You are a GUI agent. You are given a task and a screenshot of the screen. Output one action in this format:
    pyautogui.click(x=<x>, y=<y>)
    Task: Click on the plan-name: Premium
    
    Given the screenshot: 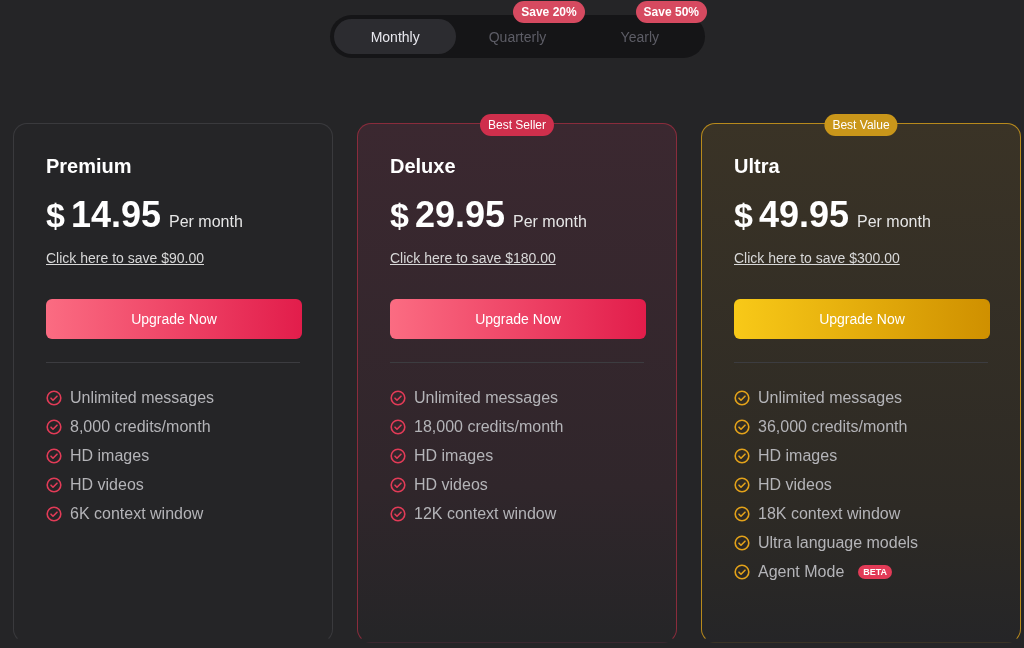 What is the action you would take?
    pyautogui.click(x=89, y=166)
    